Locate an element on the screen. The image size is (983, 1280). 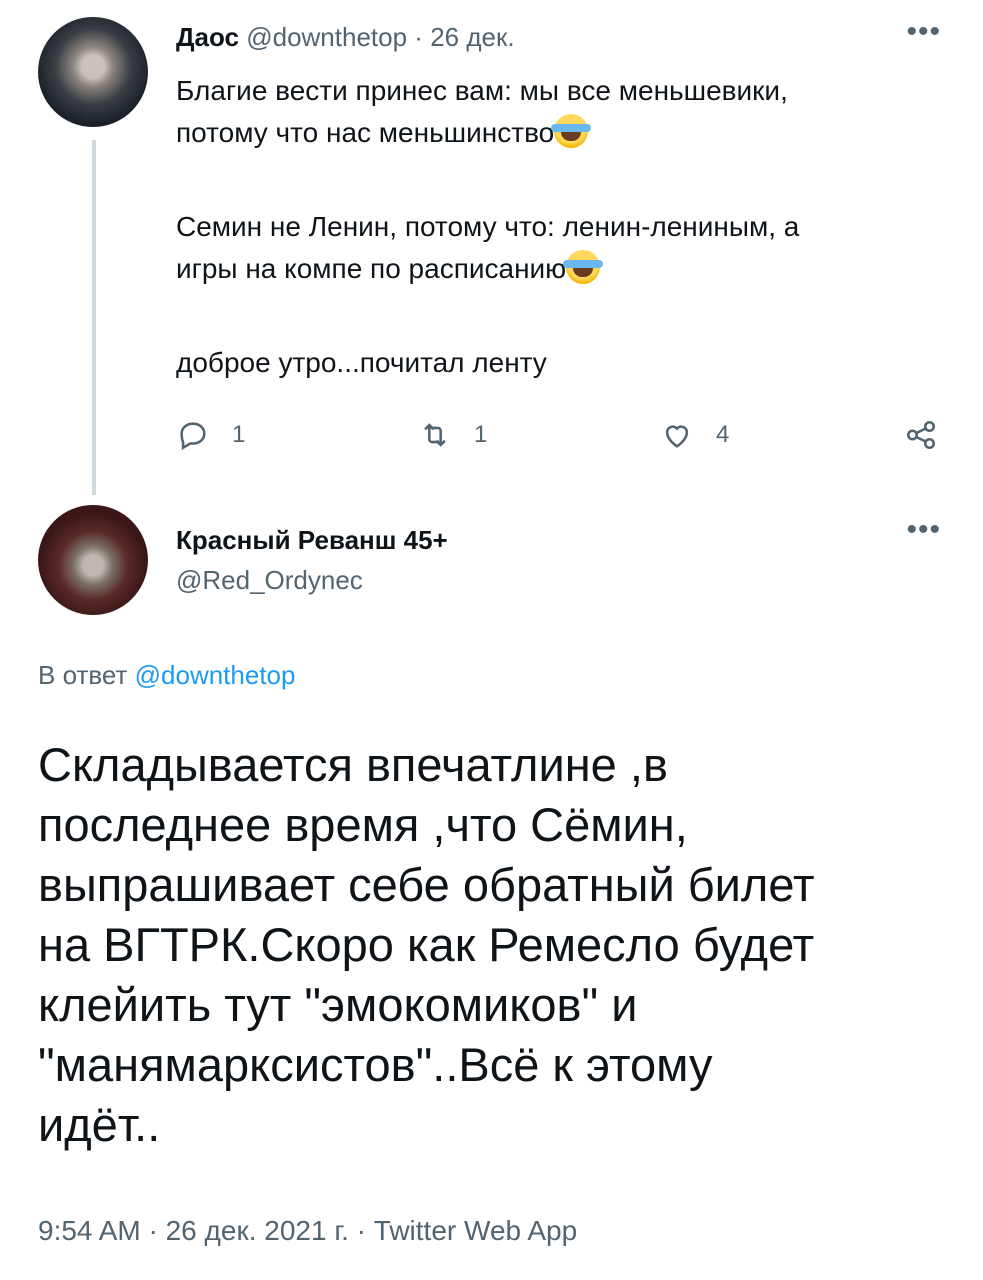
tweet2-more-icon: ••• is located at coordinates (923, 530).